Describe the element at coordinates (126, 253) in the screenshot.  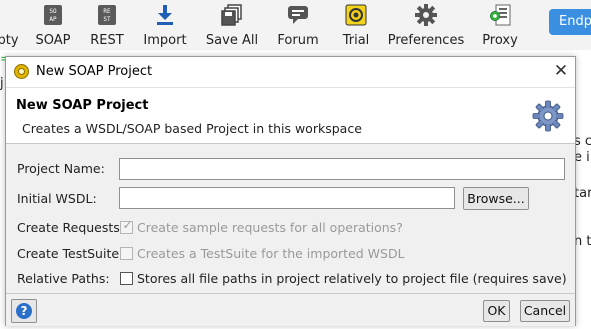
I see `create-testsuite-checkbox` at that location.